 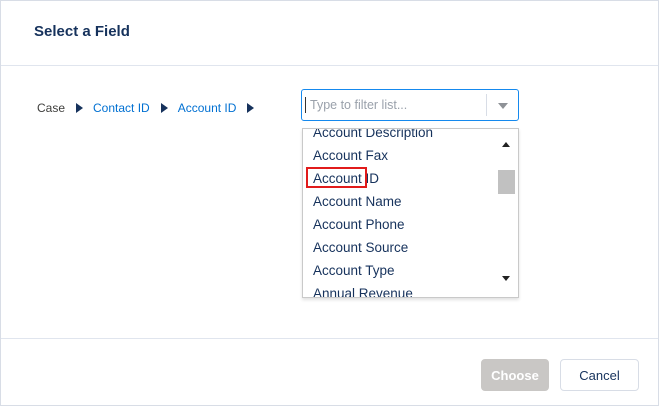 I want to click on listbox-scrollbar, so click(x=506, y=213).